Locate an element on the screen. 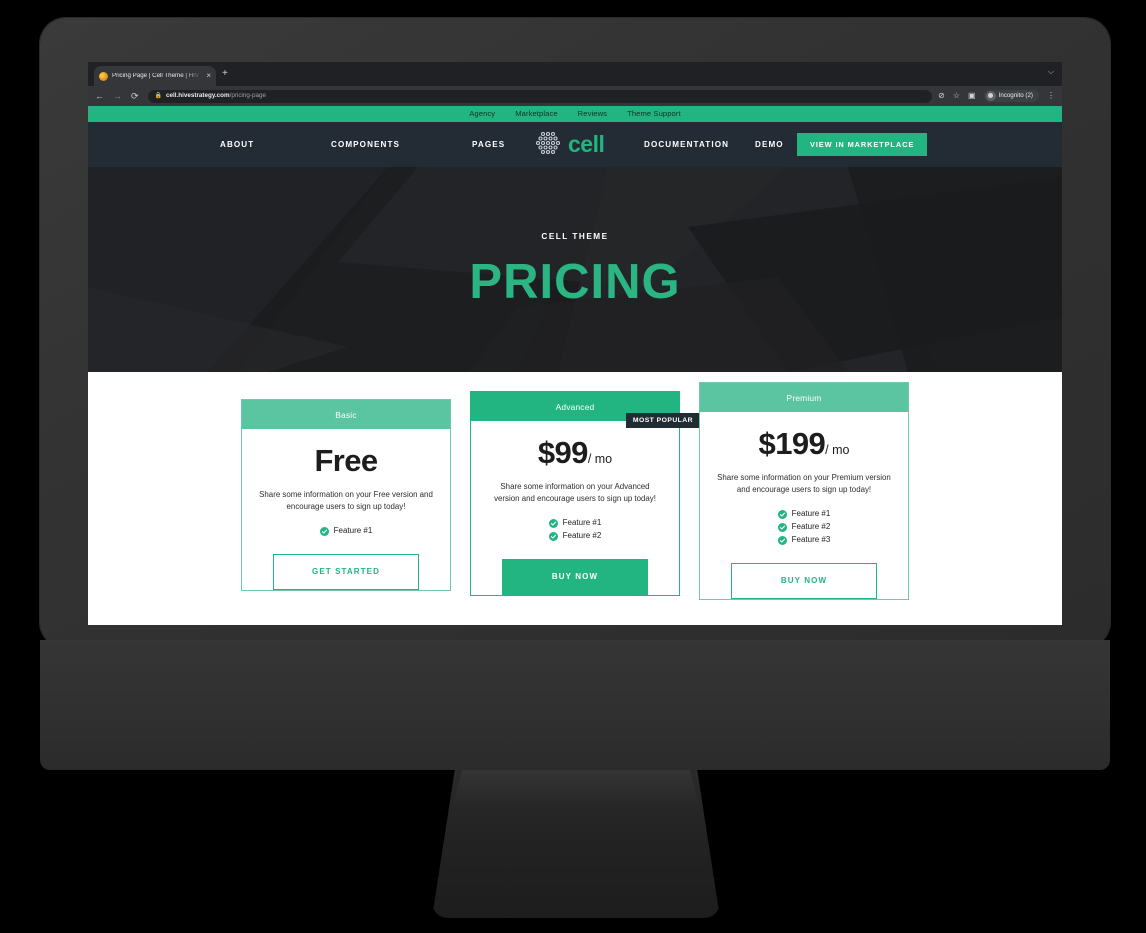  plan-price: $99/ mo is located at coordinates (575, 452).